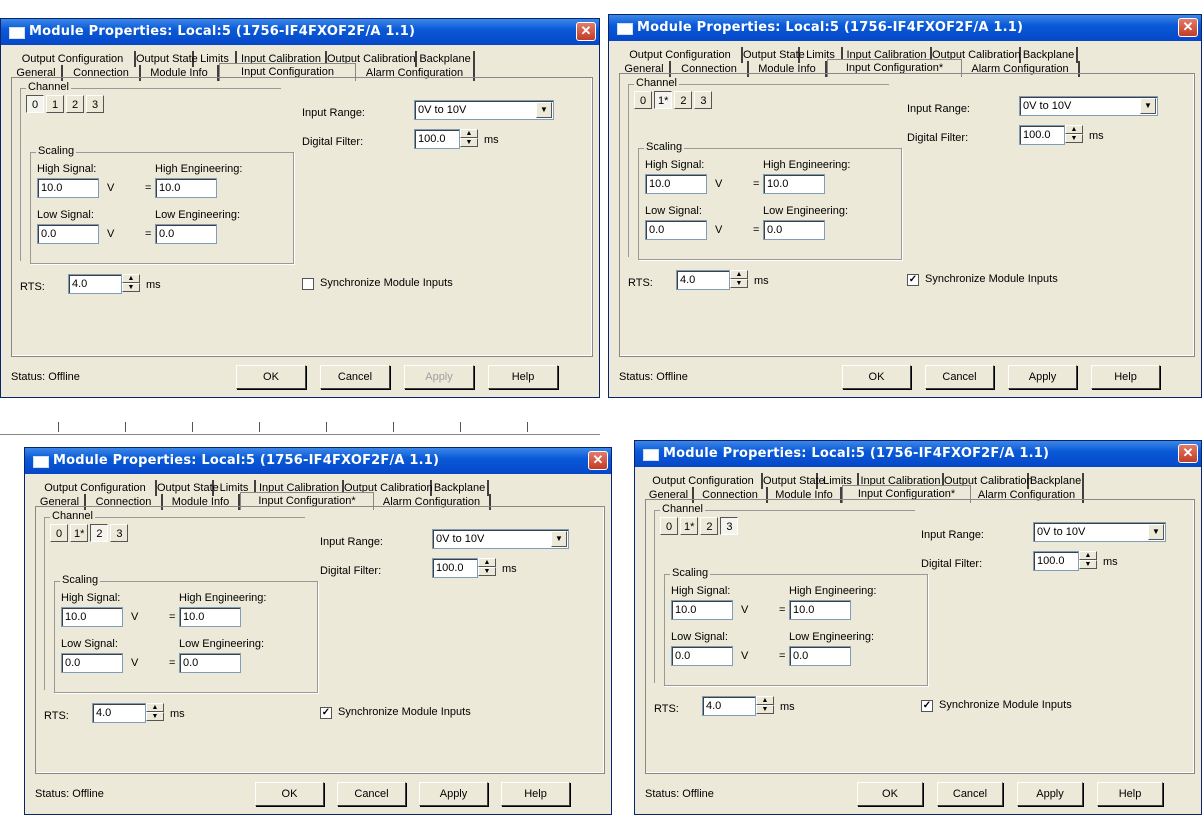 This screenshot has width=1202, height=815. What do you see at coordinates (55, 104) in the screenshot?
I see `channel-button-1: 1` at bounding box center [55, 104].